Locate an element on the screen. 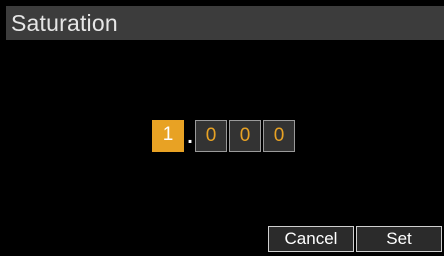  title-bar: Saturation is located at coordinates (225, 23).